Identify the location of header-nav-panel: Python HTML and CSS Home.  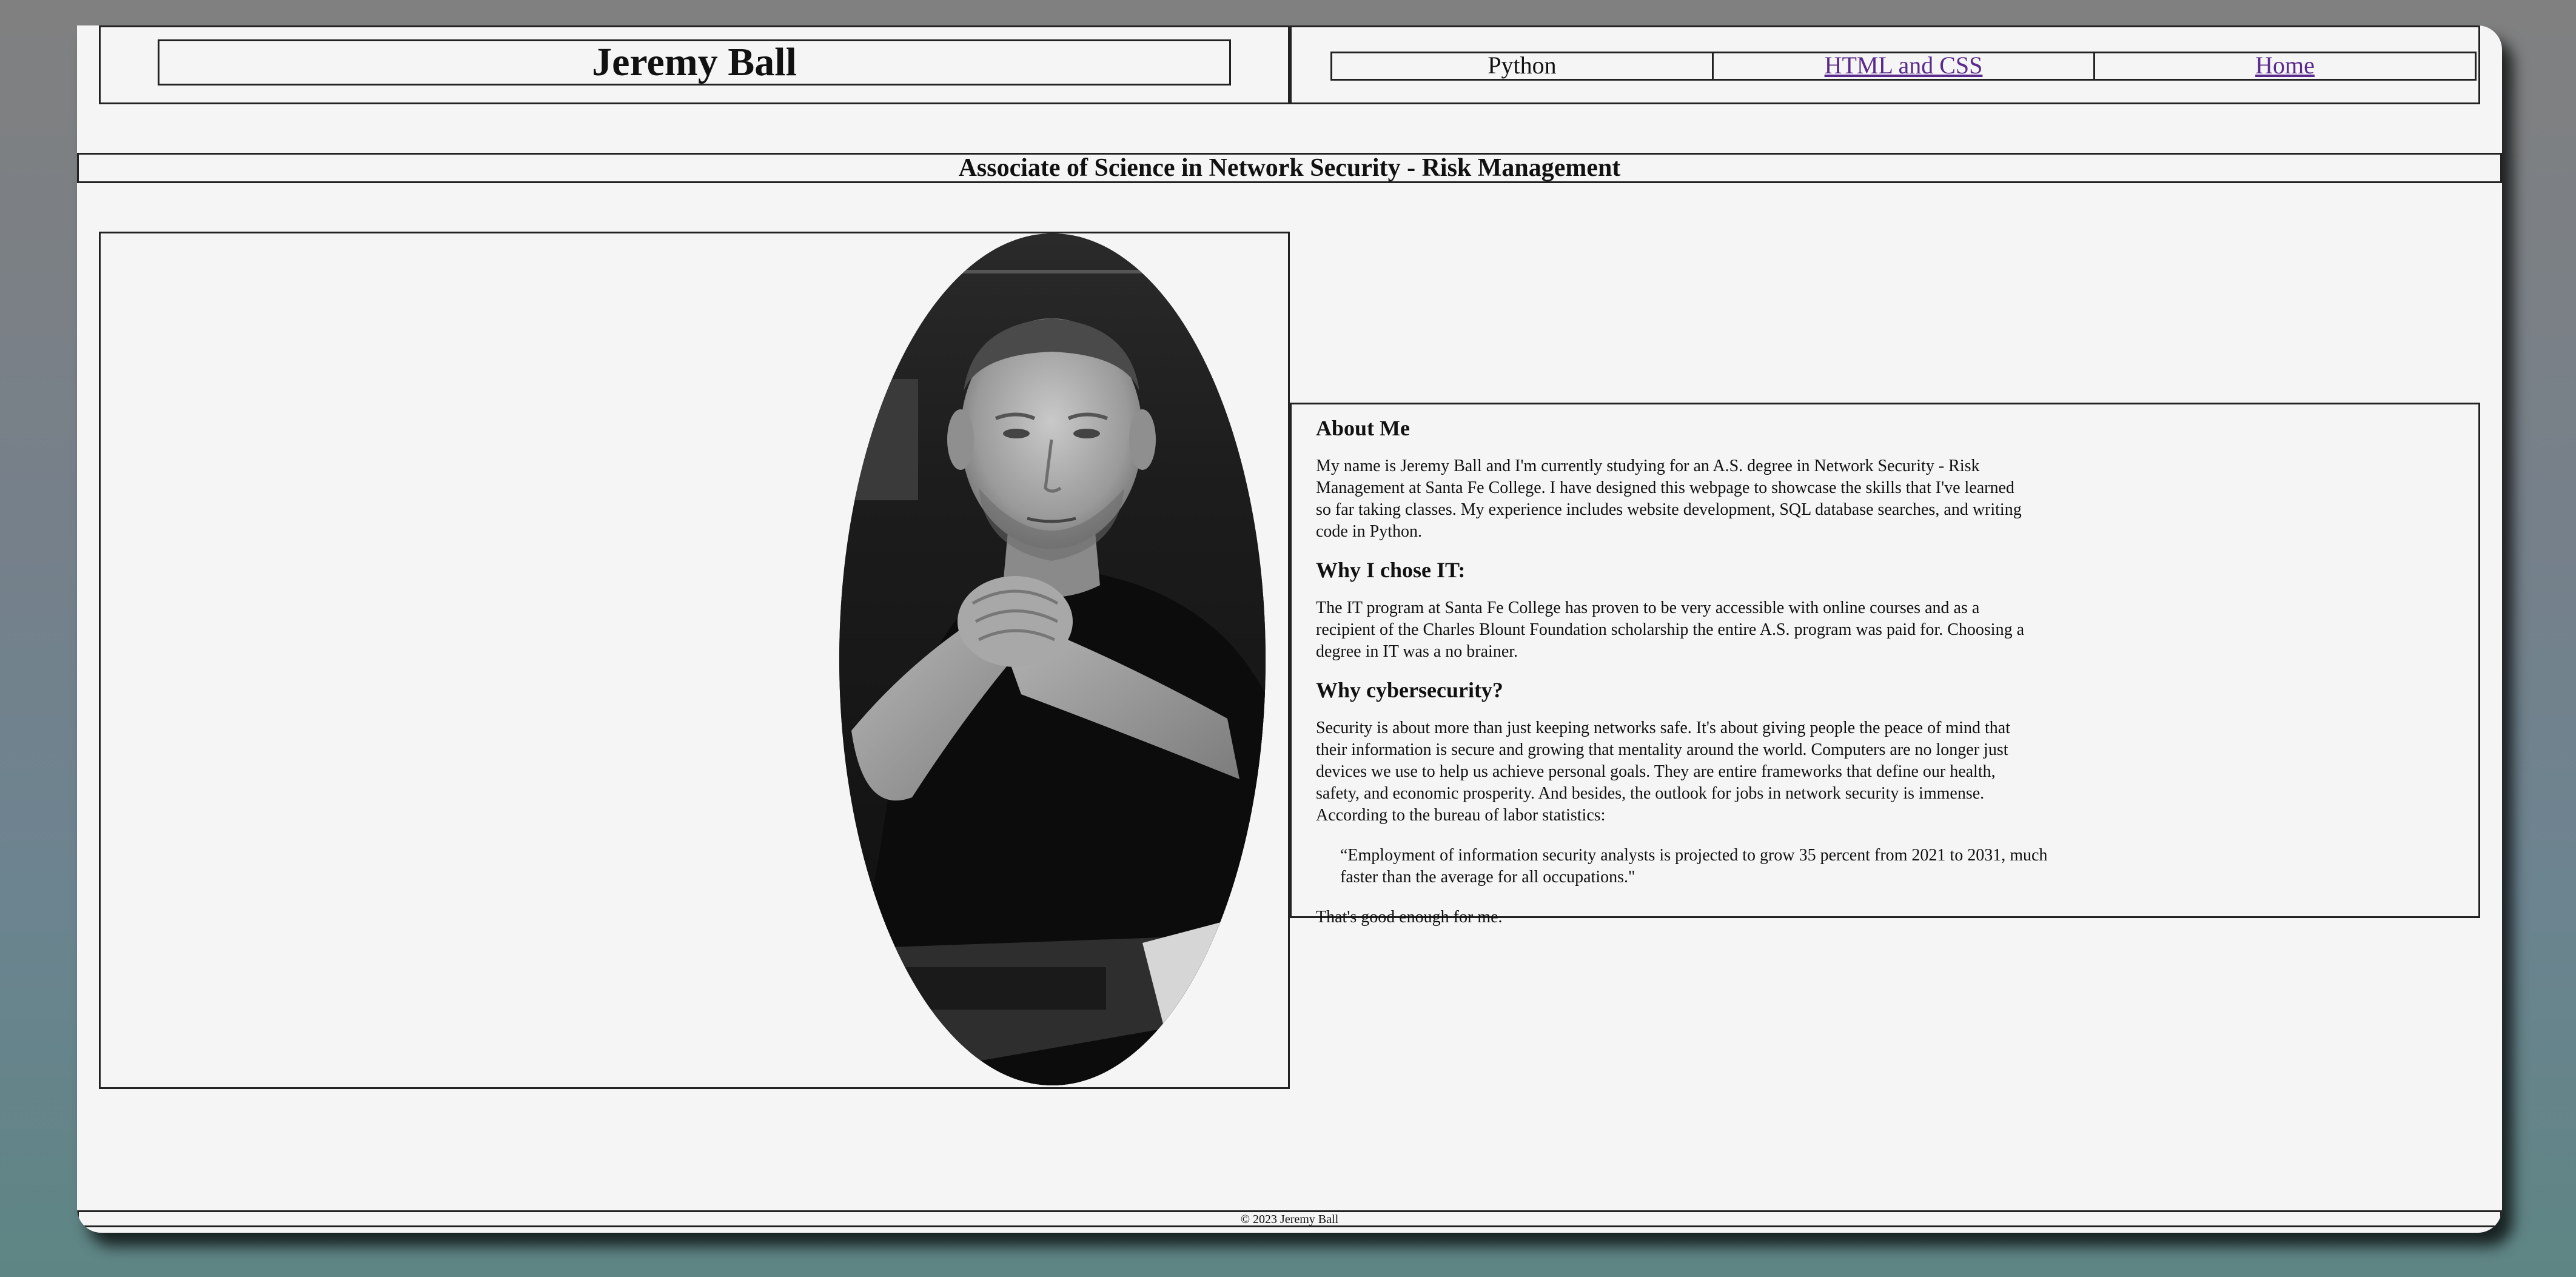
(1885, 65).